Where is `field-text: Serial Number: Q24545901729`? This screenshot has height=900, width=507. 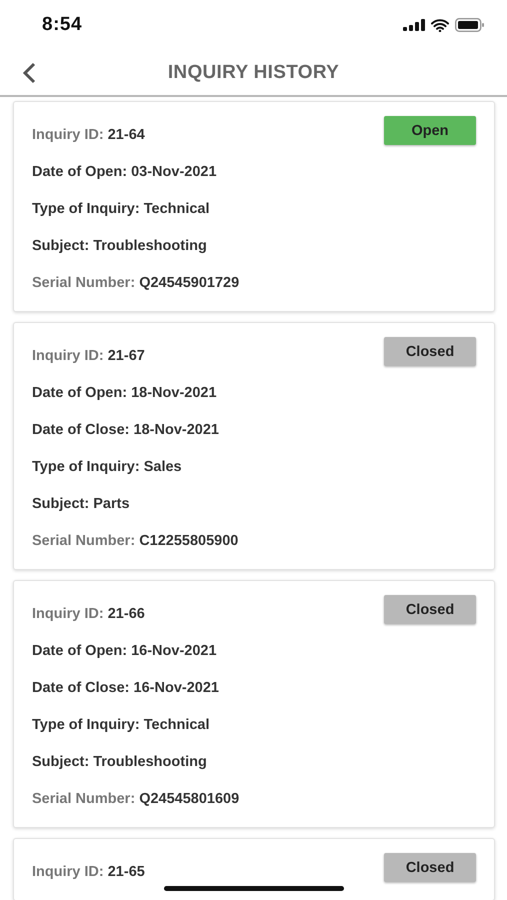 field-text: Serial Number: Q24545901729 is located at coordinates (136, 282).